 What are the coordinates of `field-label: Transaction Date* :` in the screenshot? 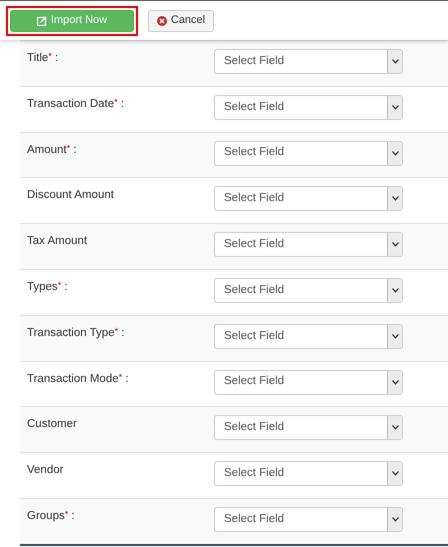 It's located at (76, 104).